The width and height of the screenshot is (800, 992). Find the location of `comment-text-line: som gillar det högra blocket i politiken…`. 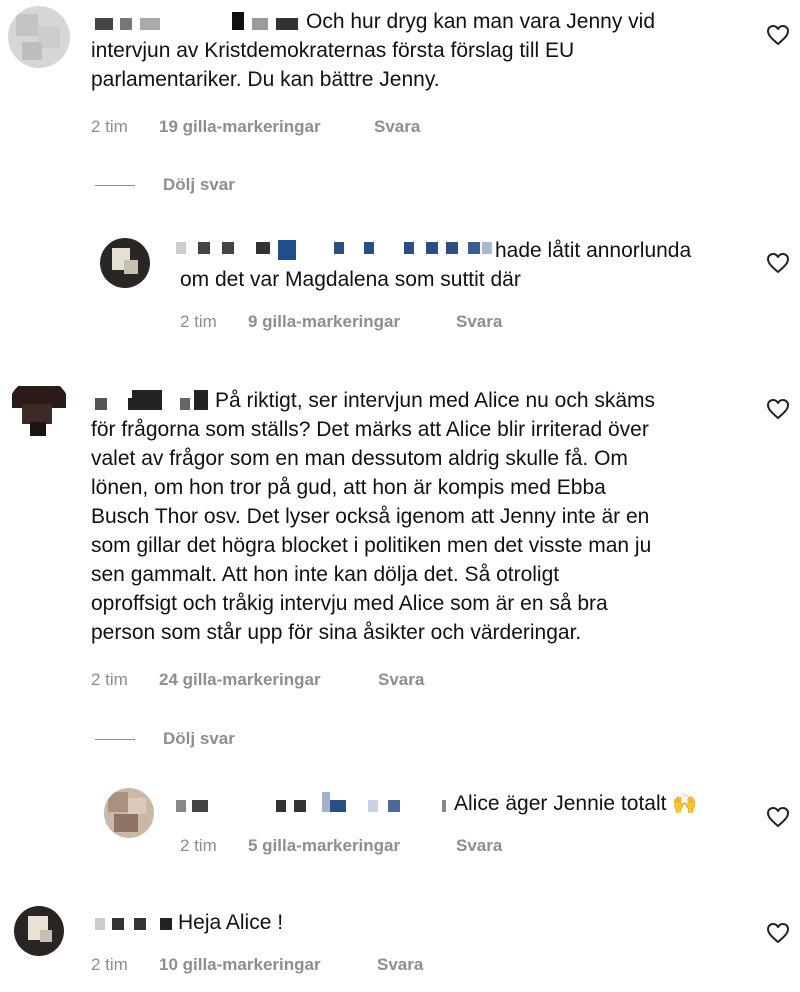

comment-text-line: som gillar det högra blocket i politiken… is located at coordinates (371, 545).